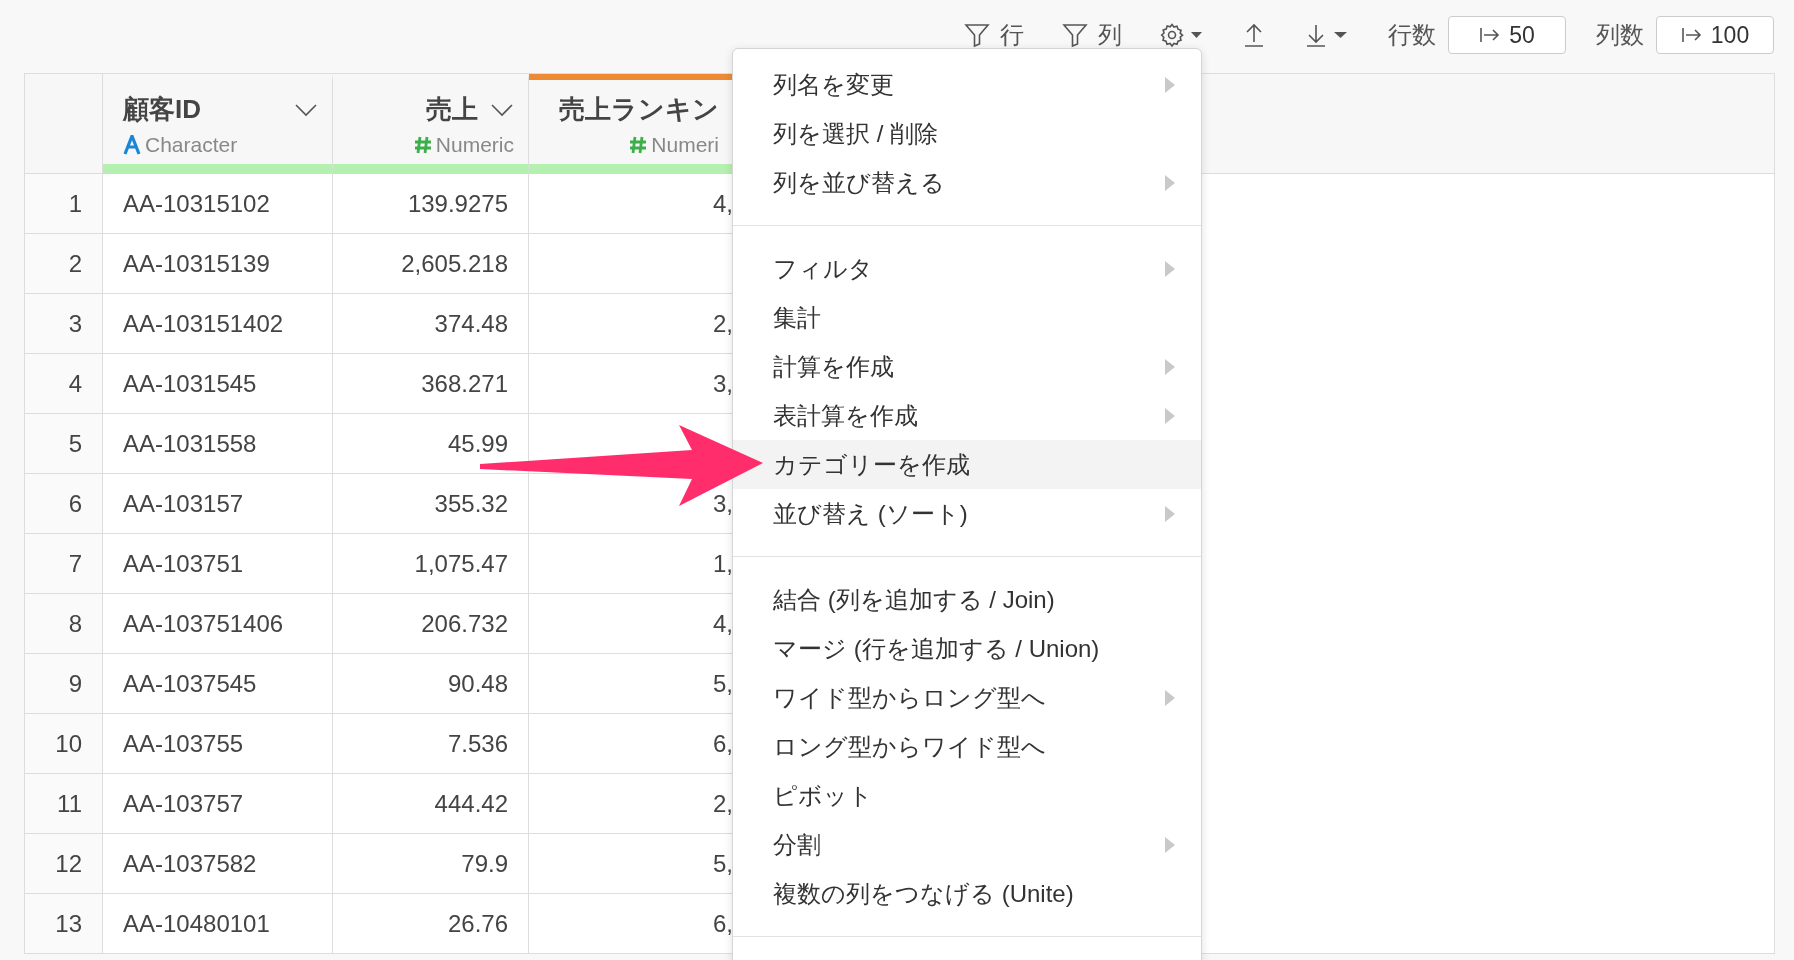  What do you see at coordinates (967, 182) in the screenshot?
I see `menu-item: 列を並び替える` at bounding box center [967, 182].